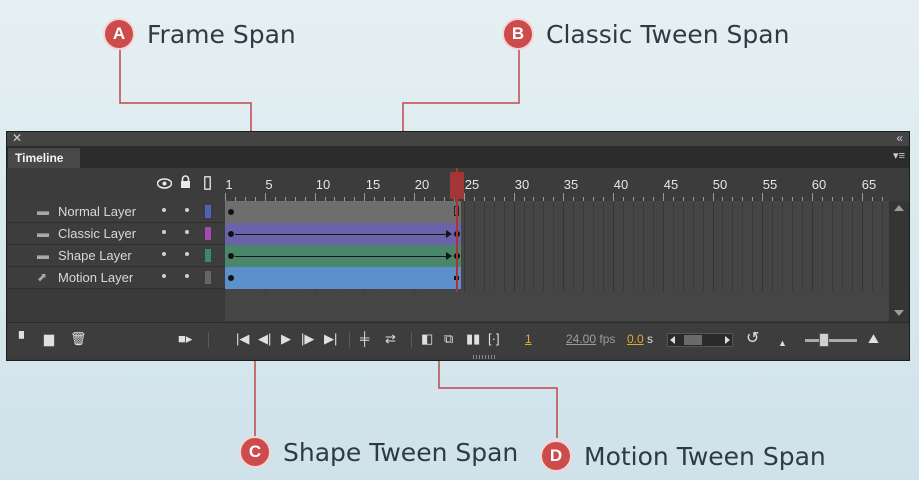  What do you see at coordinates (97, 211) in the screenshot?
I see `layer-name: Normal Layer` at bounding box center [97, 211].